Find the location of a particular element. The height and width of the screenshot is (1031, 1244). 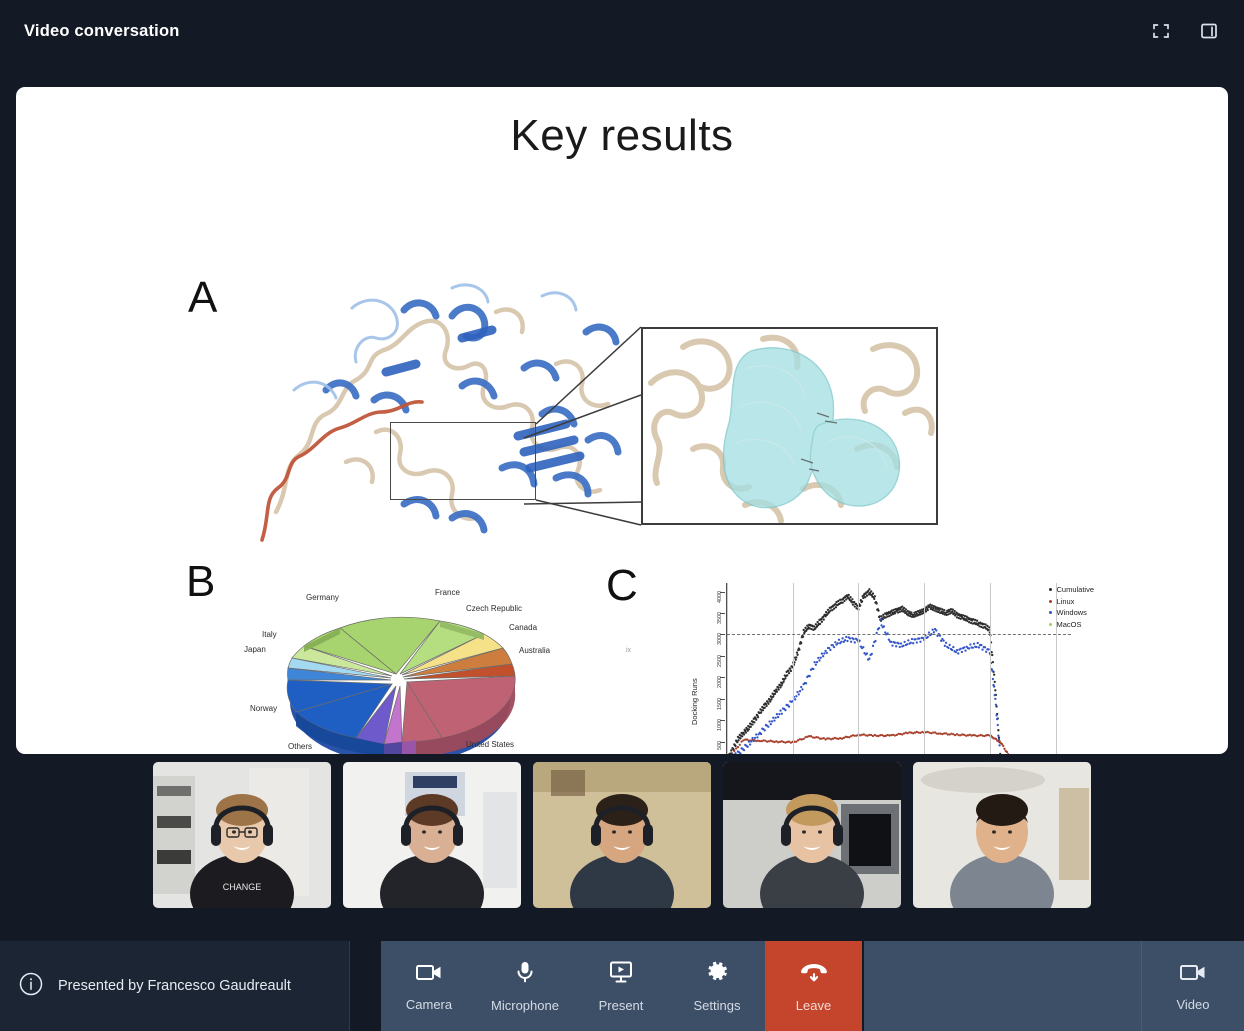

camera-label: Camera is located at coordinates (429, 1004).